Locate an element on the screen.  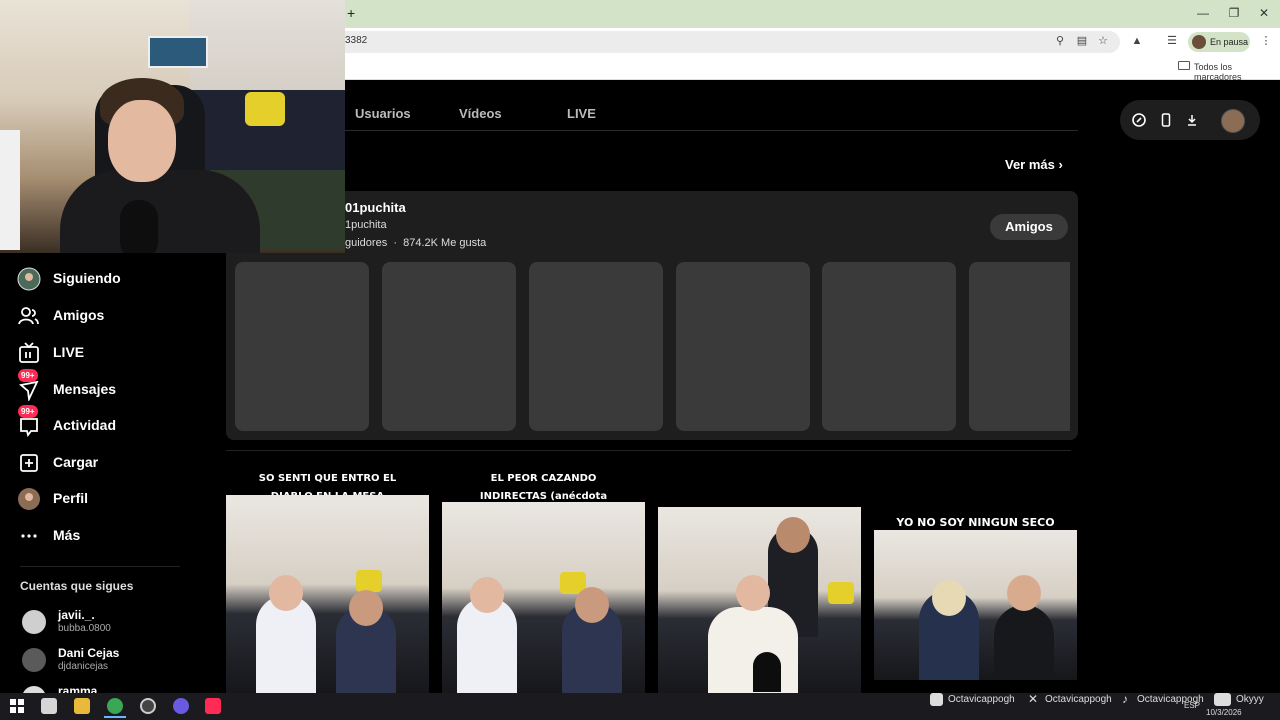
tab-videos: Vídeos is located at coordinates (480, 113).